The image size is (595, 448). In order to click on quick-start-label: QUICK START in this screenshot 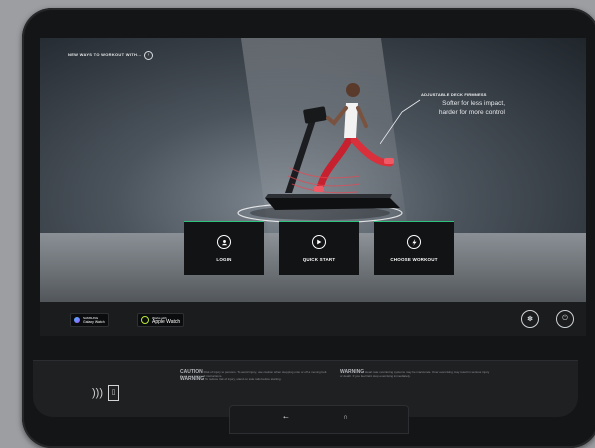, I will do `click(319, 259)`.